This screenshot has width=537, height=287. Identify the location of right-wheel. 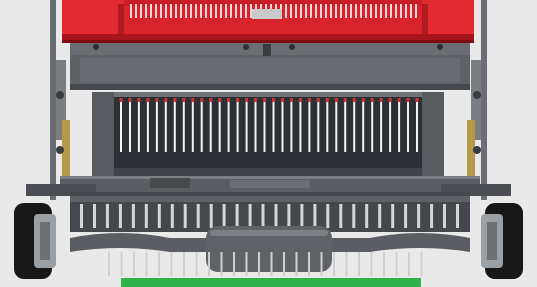
(502, 241).